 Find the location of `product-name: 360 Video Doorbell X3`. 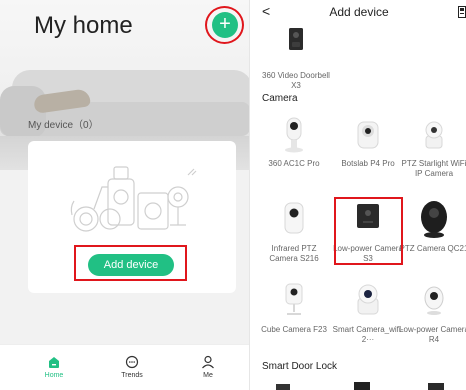

product-name: 360 Video Doorbell X3 is located at coordinates (296, 80).